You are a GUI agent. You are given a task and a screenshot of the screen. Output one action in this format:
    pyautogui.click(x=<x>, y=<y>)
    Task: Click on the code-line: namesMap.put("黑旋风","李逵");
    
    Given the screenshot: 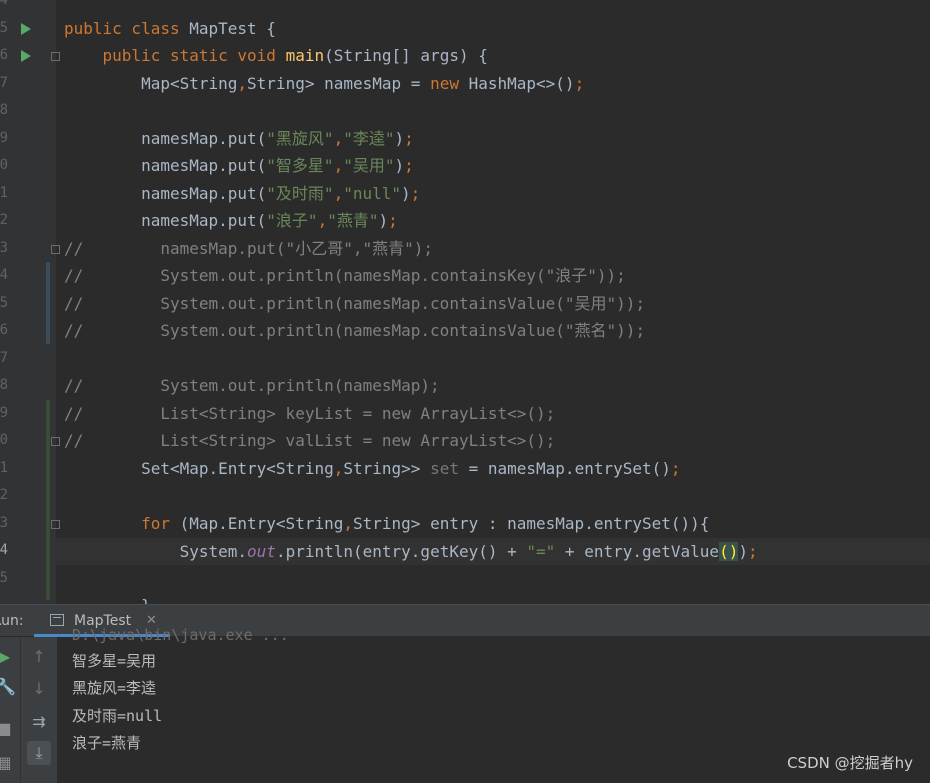 What is the action you would take?
    pyautogui.click(x=239, y=138)
    